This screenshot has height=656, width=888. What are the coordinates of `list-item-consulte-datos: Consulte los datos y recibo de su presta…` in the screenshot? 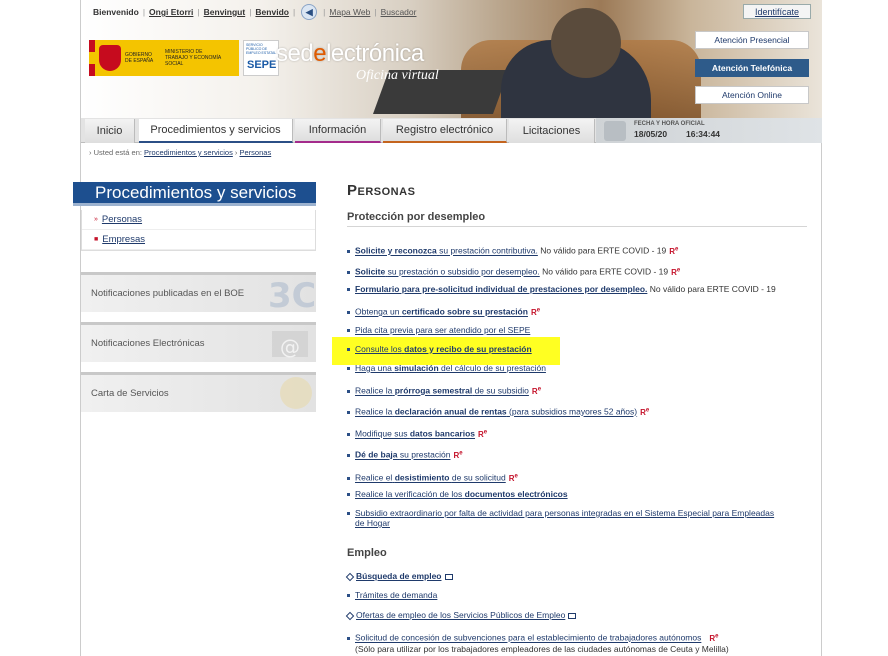 It's located at (439, 349).